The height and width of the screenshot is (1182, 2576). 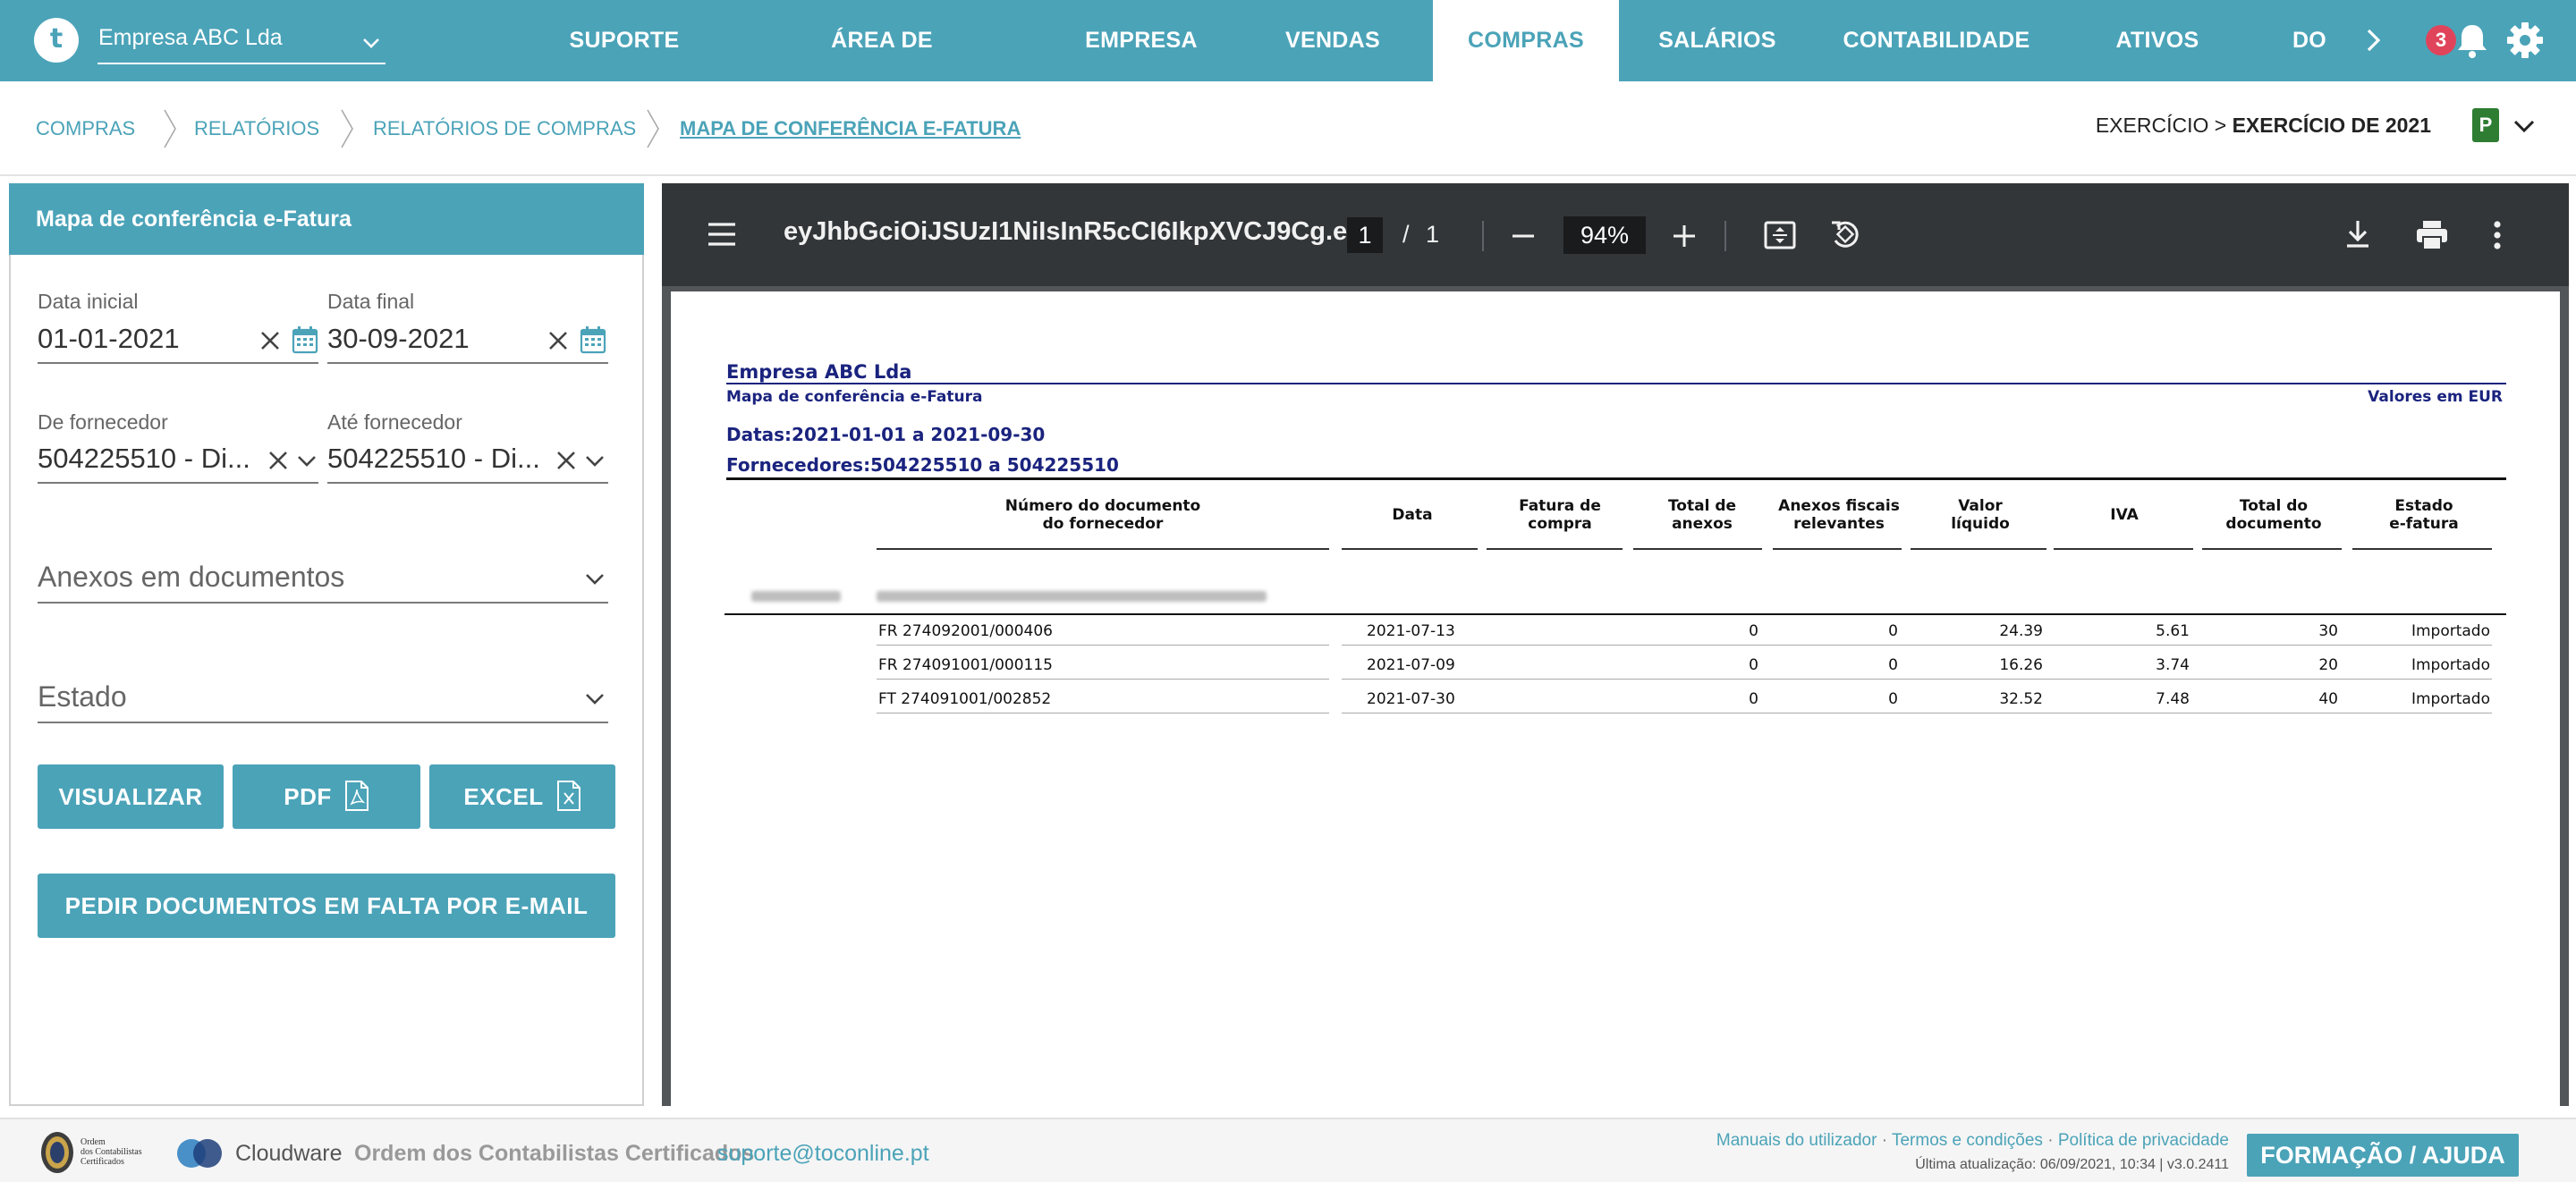 What do you see at coordinates (2143, 1140) in the screenshot?
I see `privacy-link: Política de privacidade` at bounding box center [2143, 1140].